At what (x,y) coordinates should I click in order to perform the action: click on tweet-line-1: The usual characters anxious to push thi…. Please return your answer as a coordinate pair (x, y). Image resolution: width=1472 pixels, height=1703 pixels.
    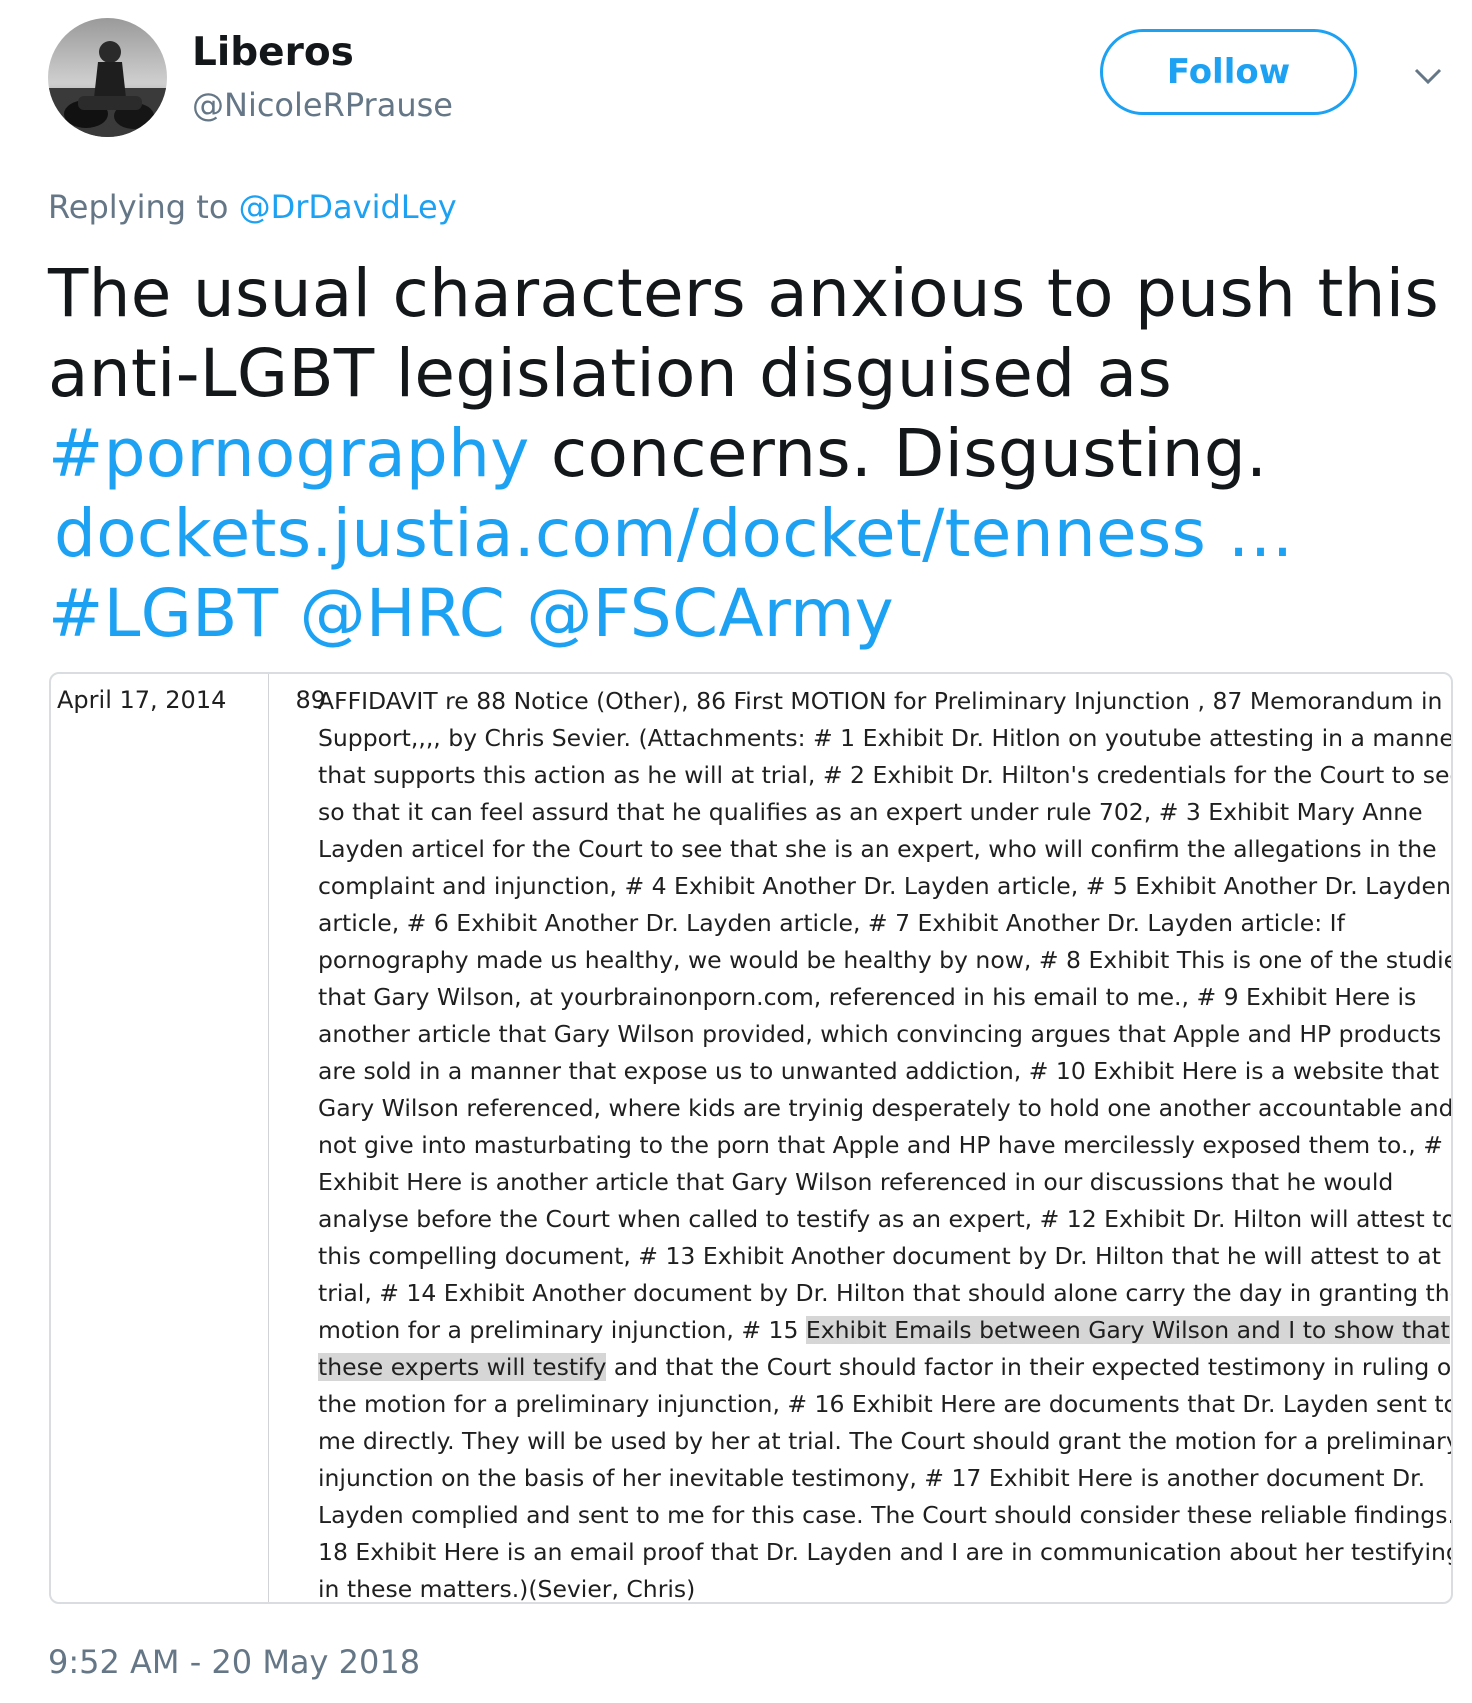
    Looking at the image, I should click on (744, 293).